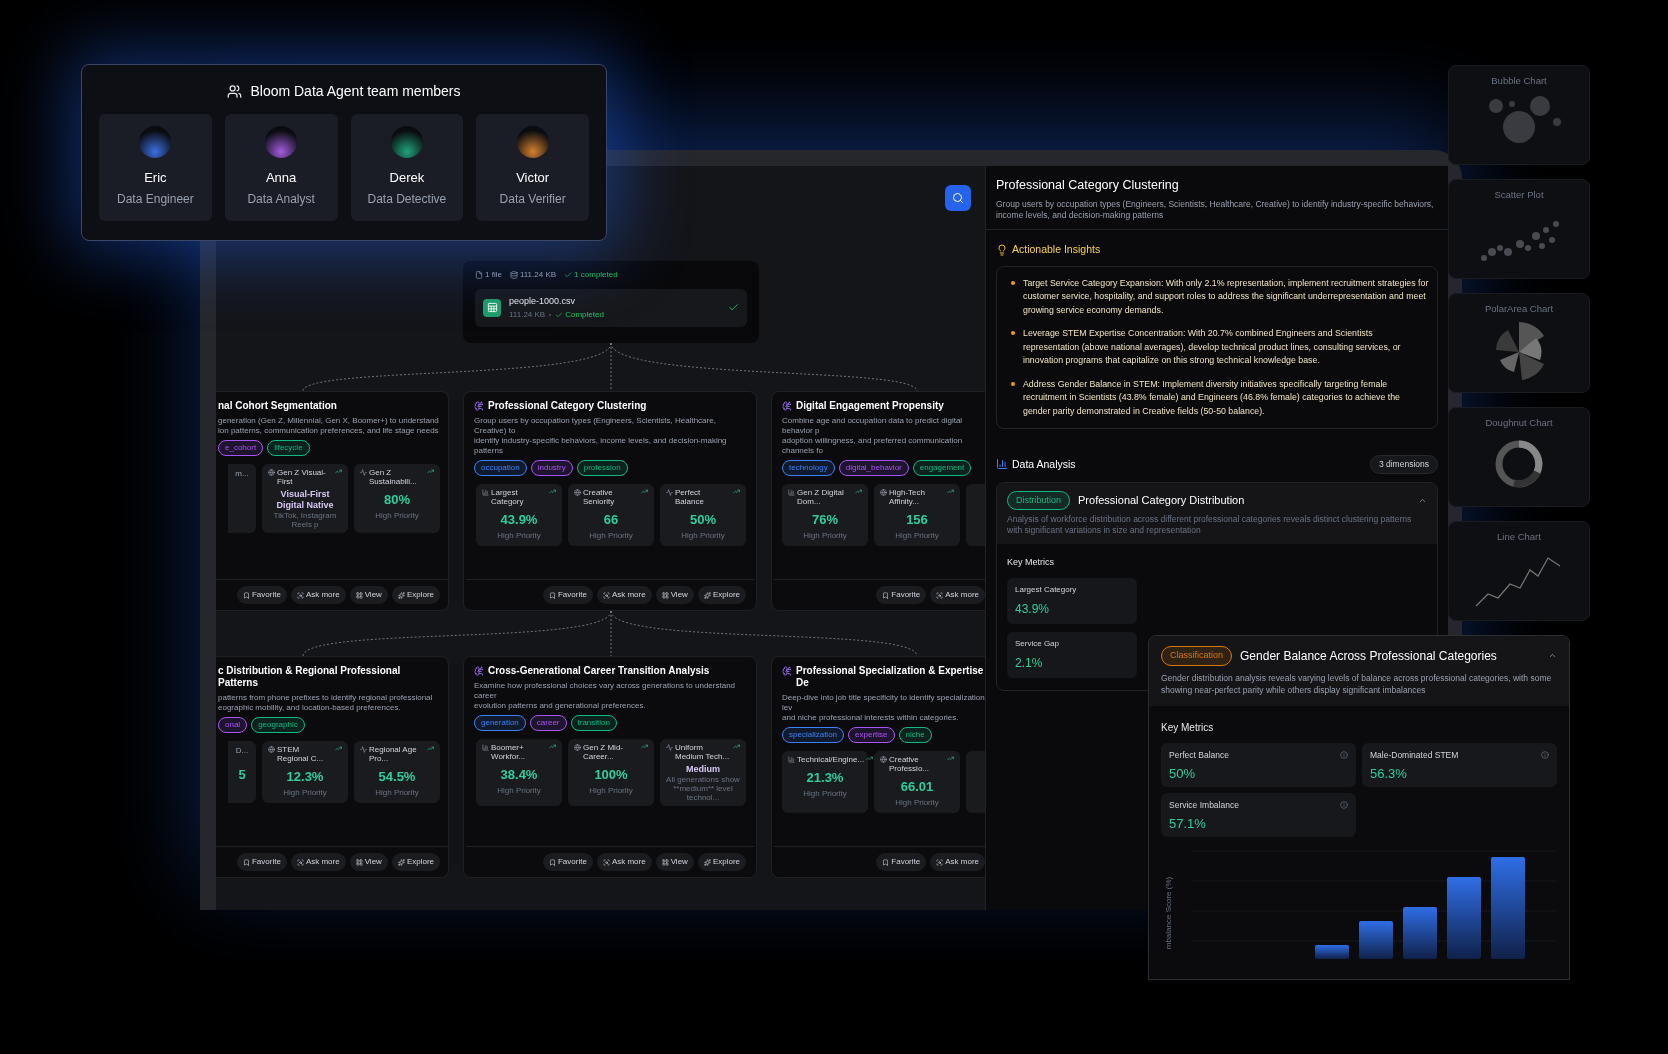 The height and width of the screenshot is (1054, 1668). What do you see at coordinates (1188, 727) in the screenshot?
I see `metrics-heading: Key Metrics` at bounding box center [1188, 727].